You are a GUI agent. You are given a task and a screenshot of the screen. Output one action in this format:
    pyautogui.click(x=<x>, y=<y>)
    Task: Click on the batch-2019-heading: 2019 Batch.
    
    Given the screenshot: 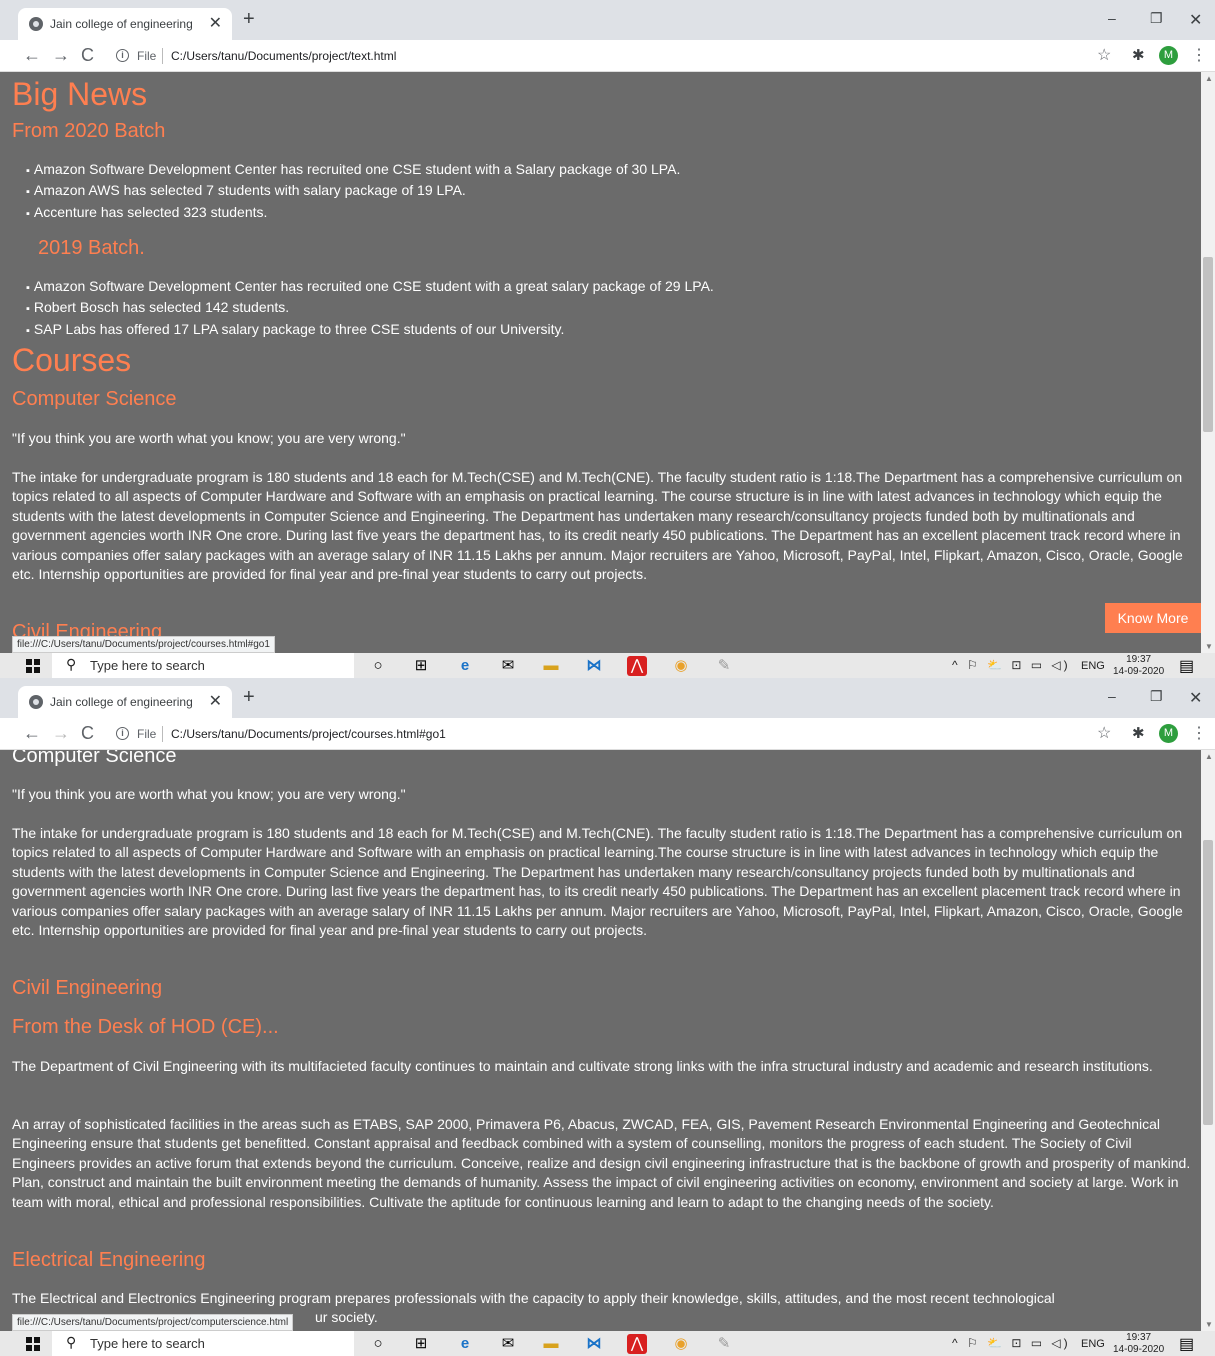 What is the action you would take?
    pyautogui.click(x=91, y=248)
    